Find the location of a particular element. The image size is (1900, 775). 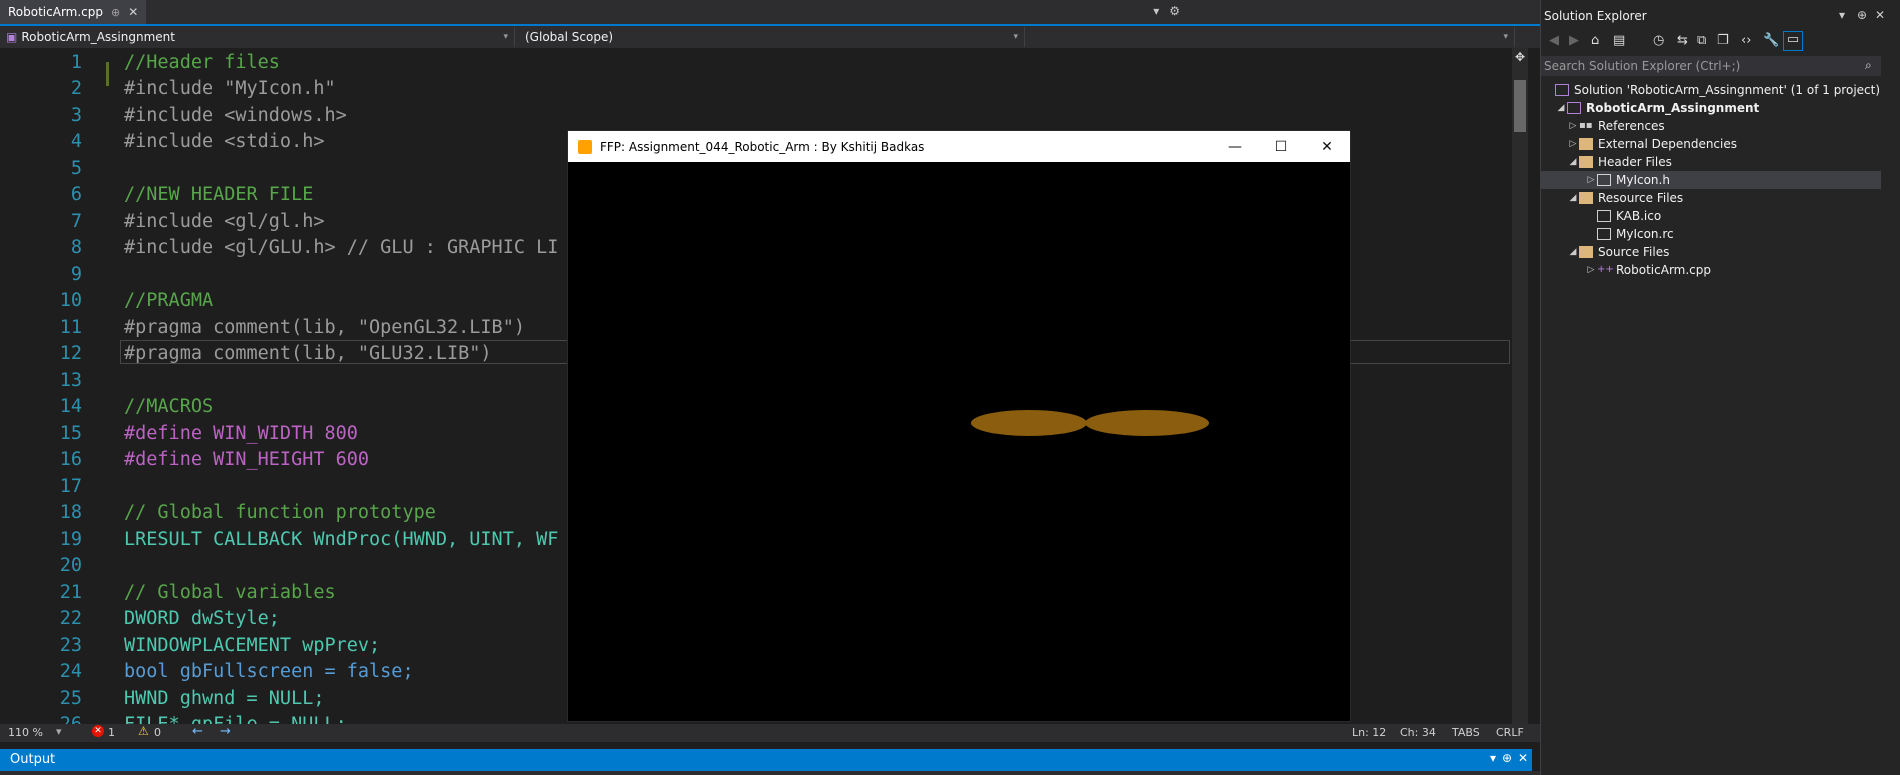

show-all-files-icon: ❐ is located at coordinates (1723, 40).